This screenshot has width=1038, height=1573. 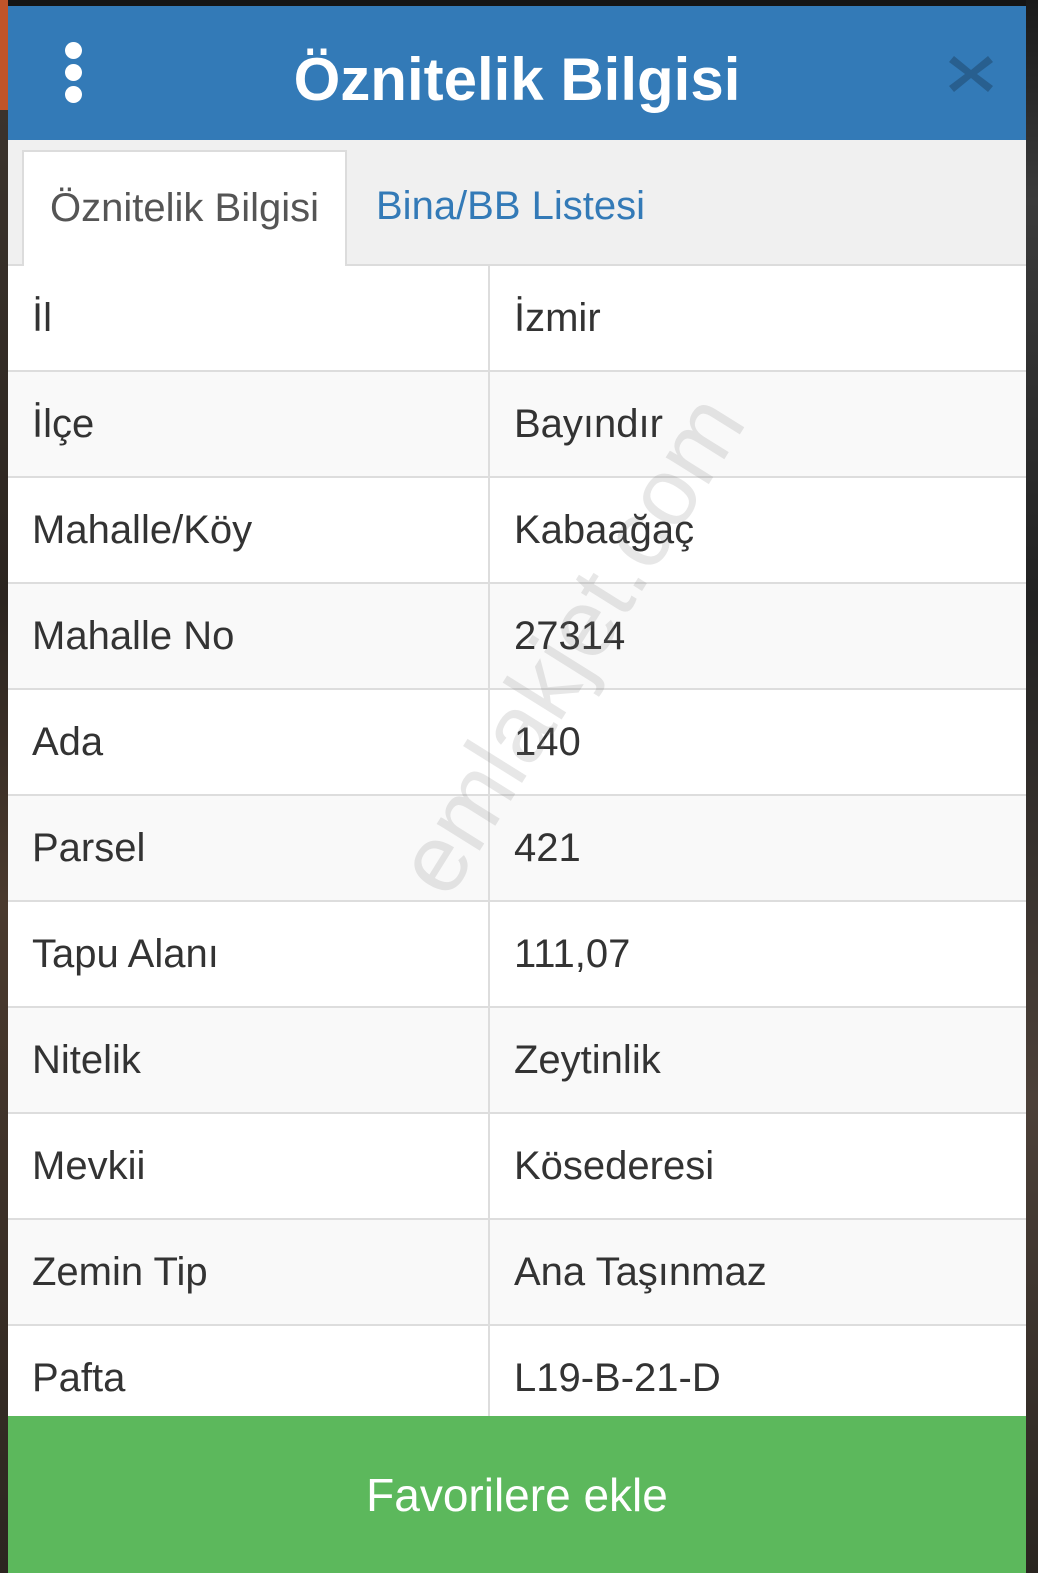 I want to click on table-row: Tapu Alanı 111,07, so click(x=517, y=955).